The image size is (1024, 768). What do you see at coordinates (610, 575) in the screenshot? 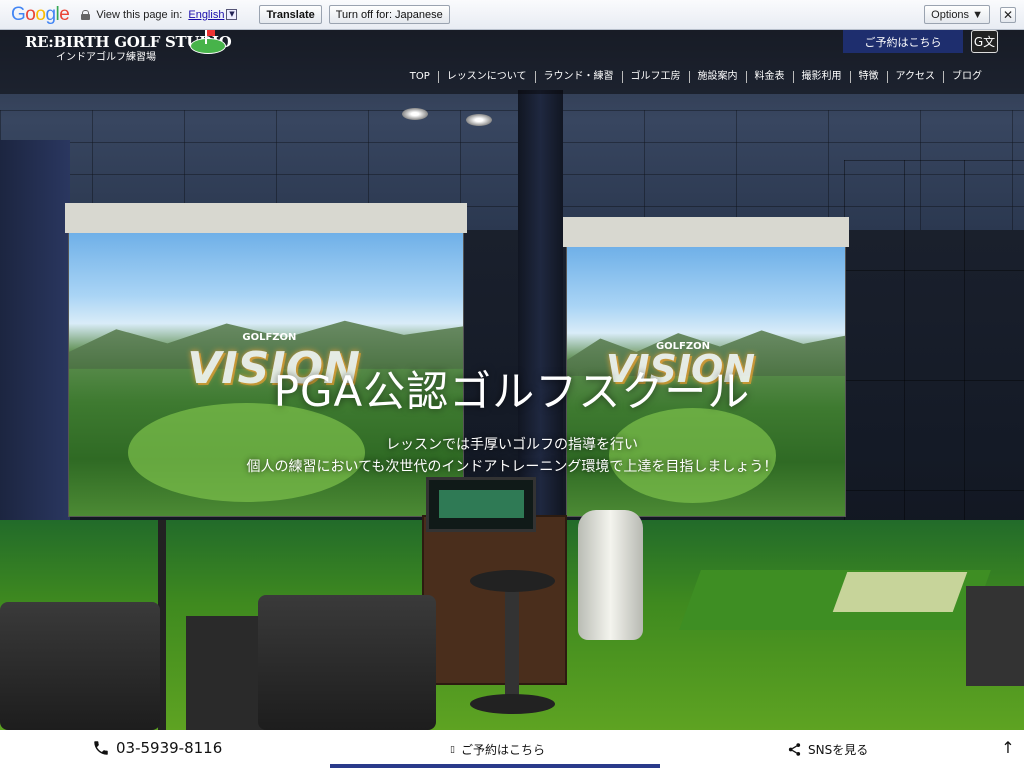
I see `golf-bag` at bounding box center [610, 575].